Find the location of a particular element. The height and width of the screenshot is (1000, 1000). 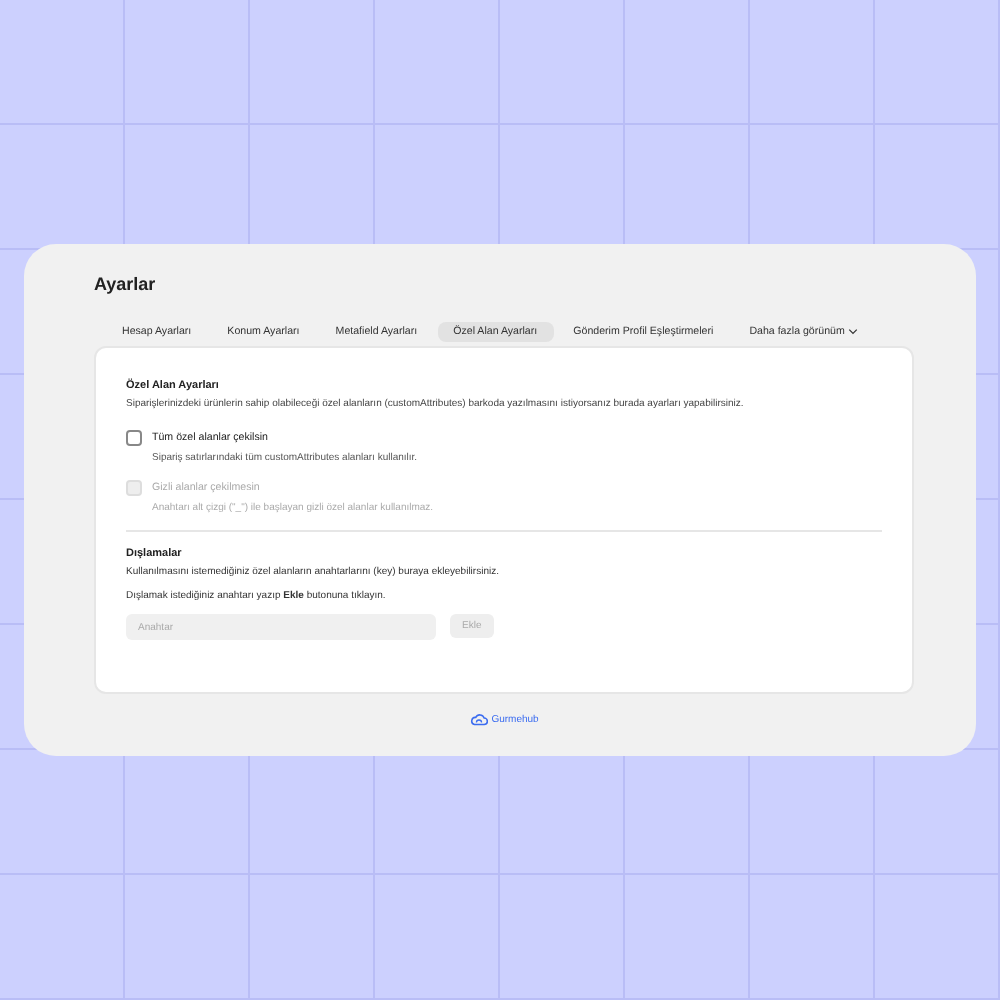

caret-icon is located at coordinates (853, 332).